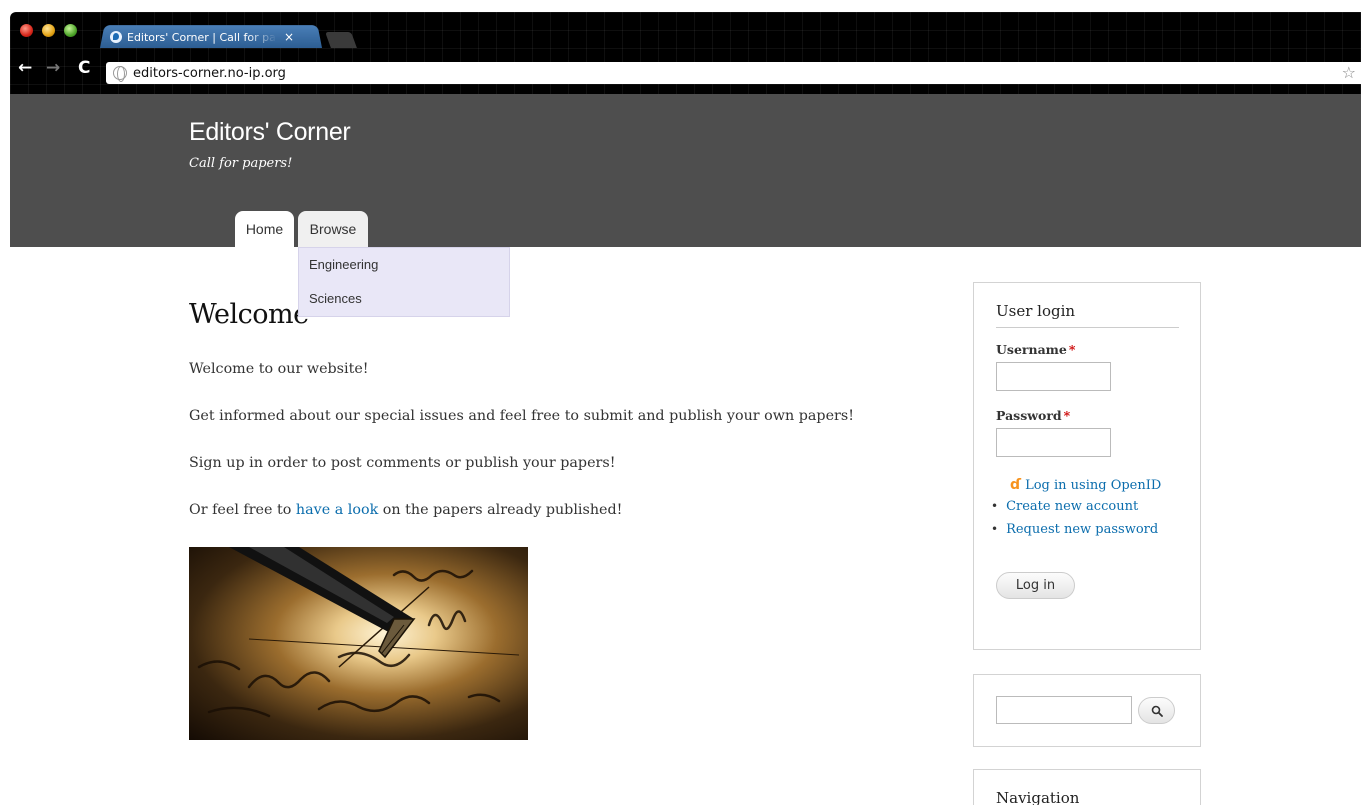  What do you see at coordinates (1349, 72) in the screenshot?
I see `star-icon: ☆` at bounding box center [1349, 72].